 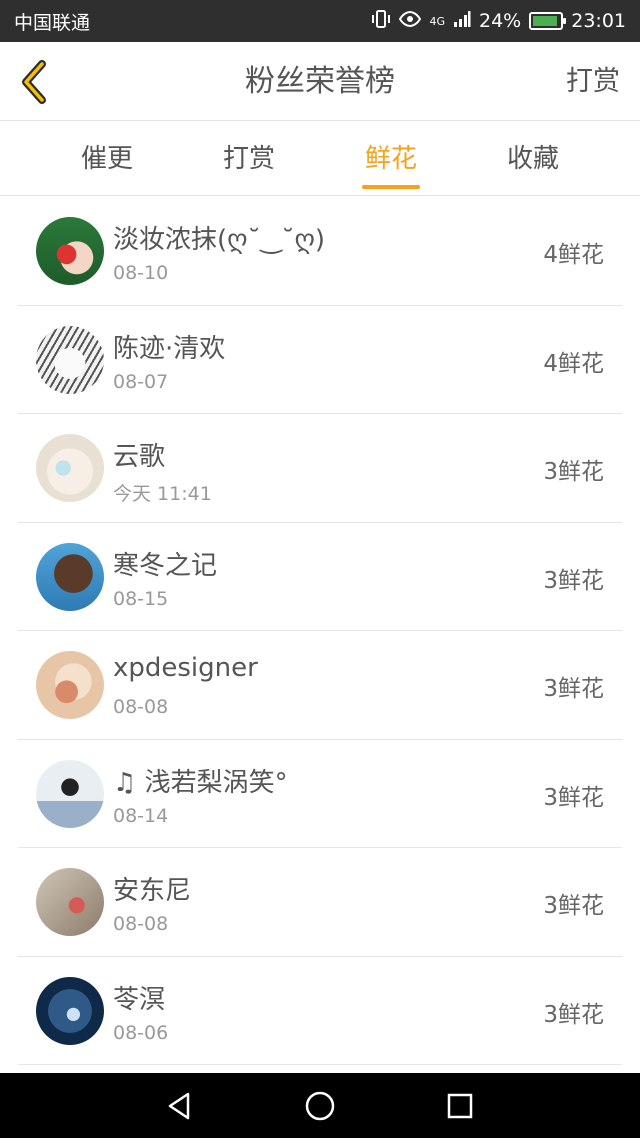 What do you see at coordinates (141, 598) in the screenshot?
I see `fan-date: 08-15` at bounding box center [141, 598].